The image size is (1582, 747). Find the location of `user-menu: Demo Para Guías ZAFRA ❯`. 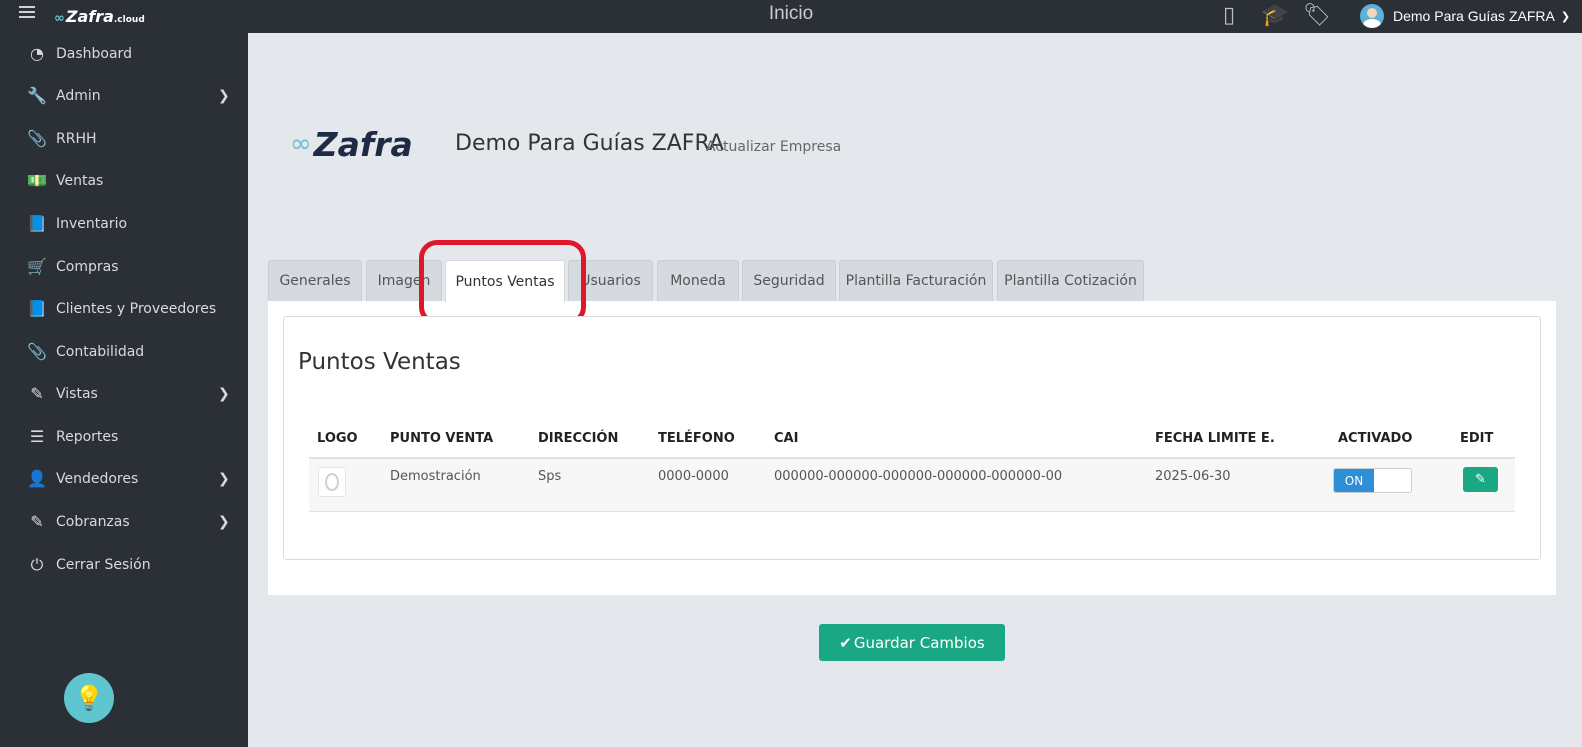

user-menu: Demo Para Guías ZAFRA ❯ is located at coordinates (1465, 16).